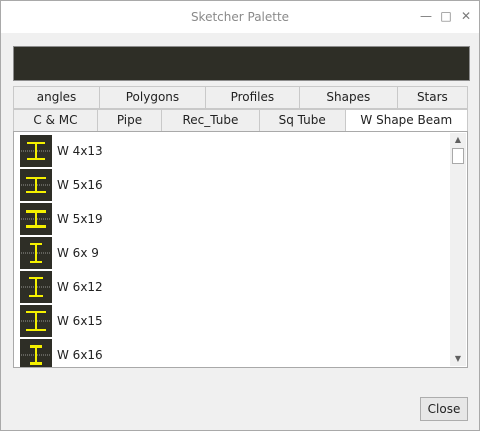 Image resolution: width=480 pixels, height=431 pixels. I want to click on window-title: Sketcher Palette, so click(240, 17).